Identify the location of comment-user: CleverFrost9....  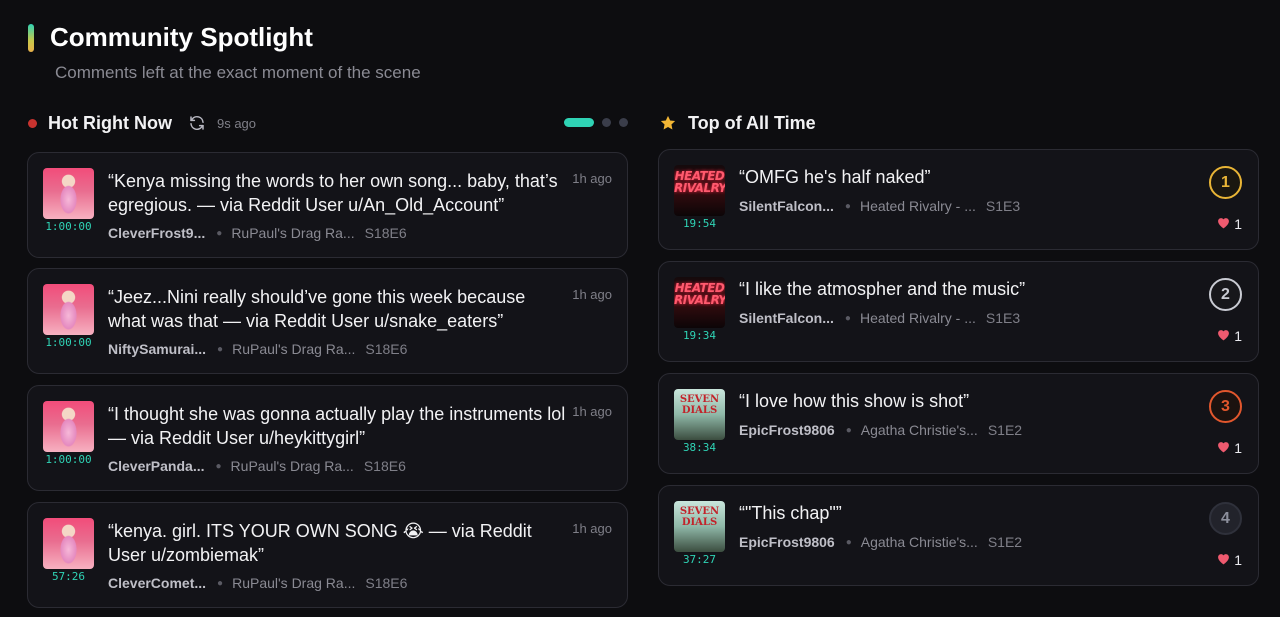
(156, 233).